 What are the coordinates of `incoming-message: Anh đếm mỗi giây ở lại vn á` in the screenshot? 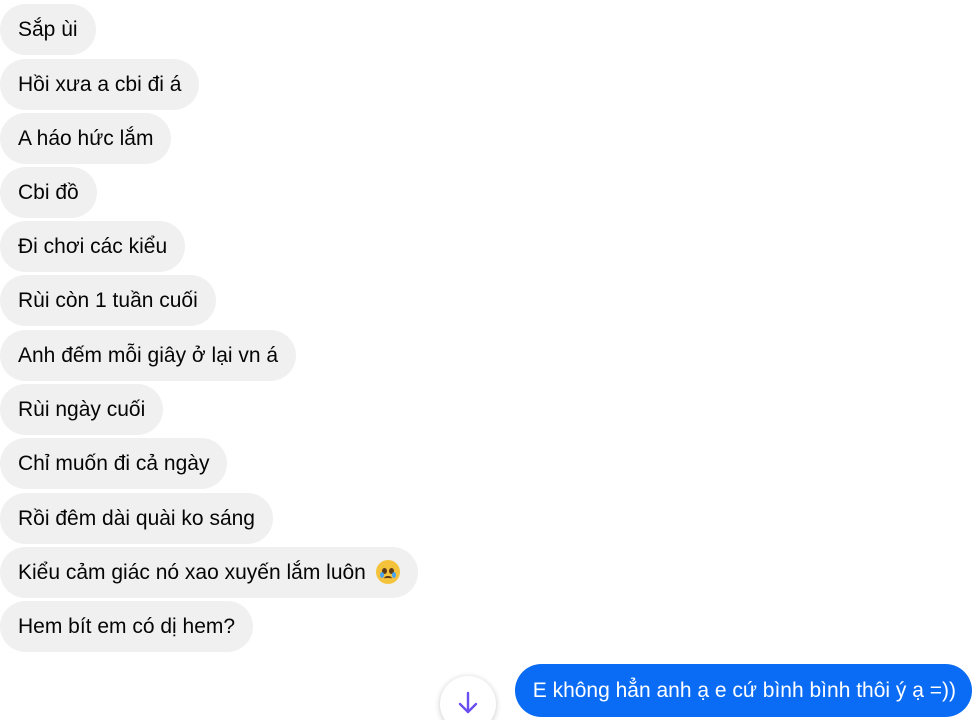 It's located at (148, 355).